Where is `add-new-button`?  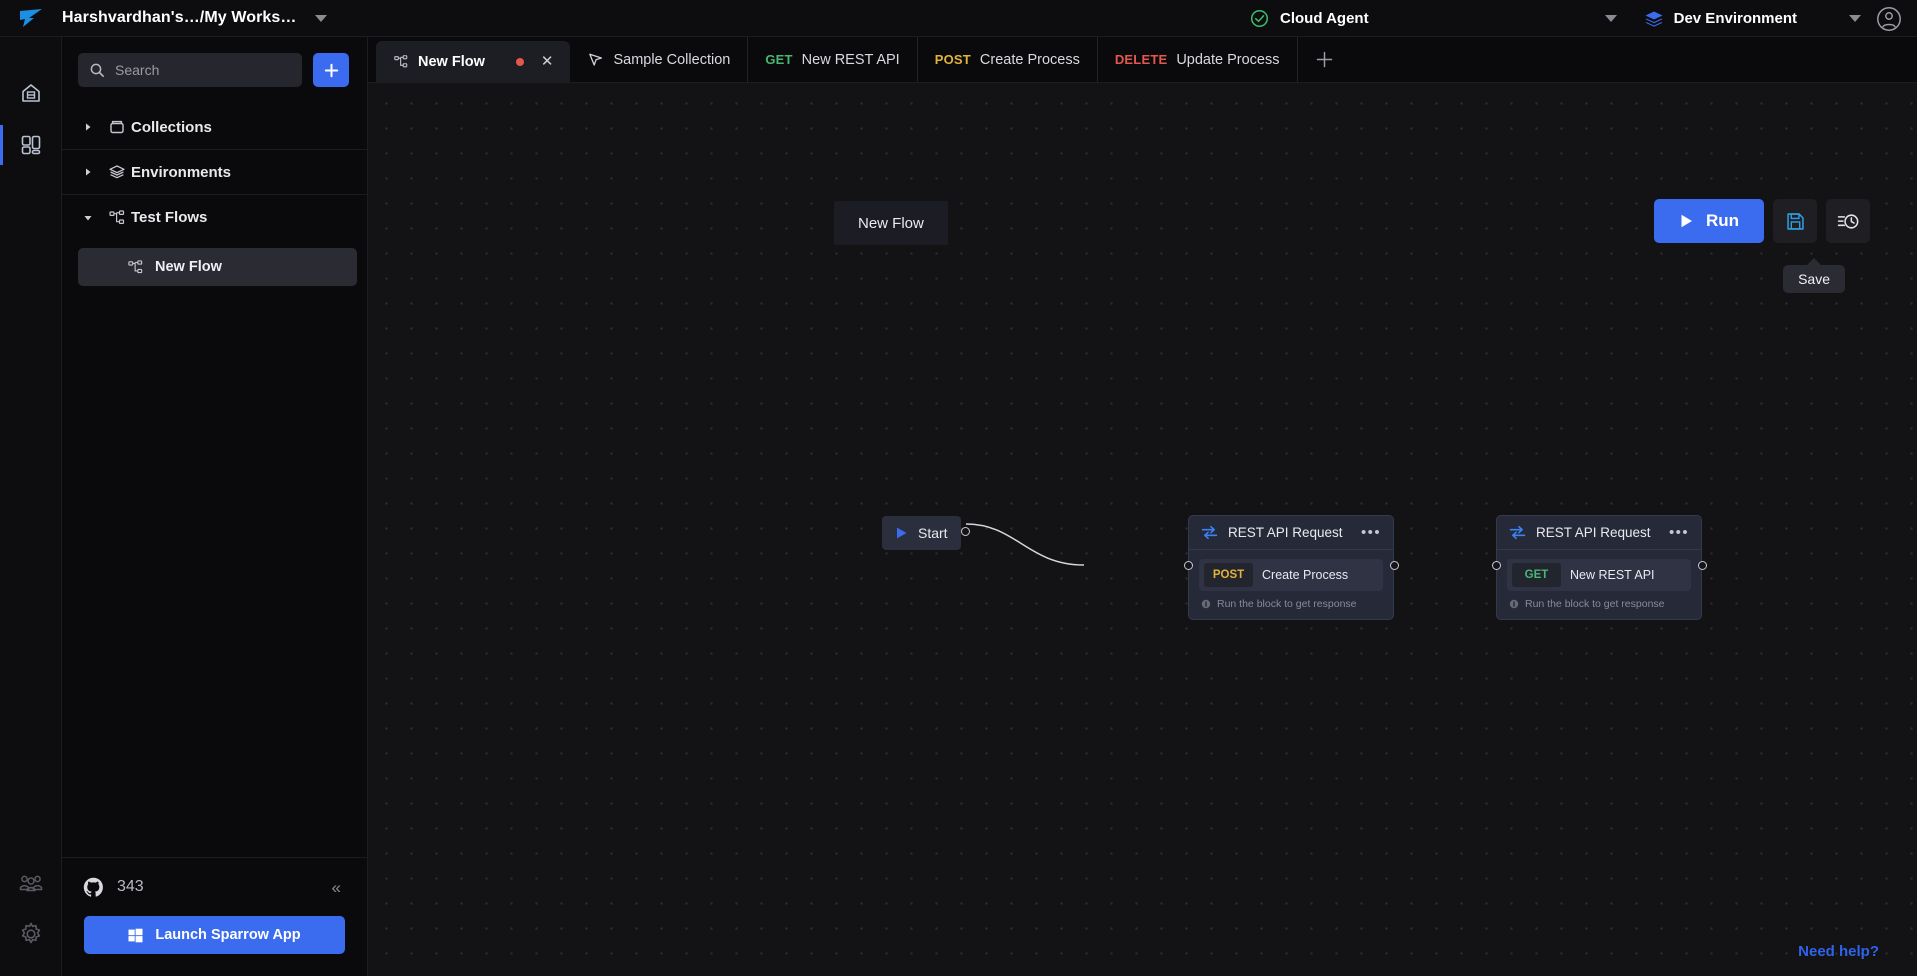 add-new-button is located at coordinates (331, 70).